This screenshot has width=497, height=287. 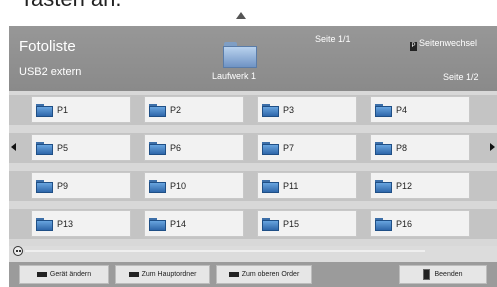 What do you see at coordinates (492, 147) in the screenshot?
I see `arrow-right-icon` at bounding box center [492, 147].